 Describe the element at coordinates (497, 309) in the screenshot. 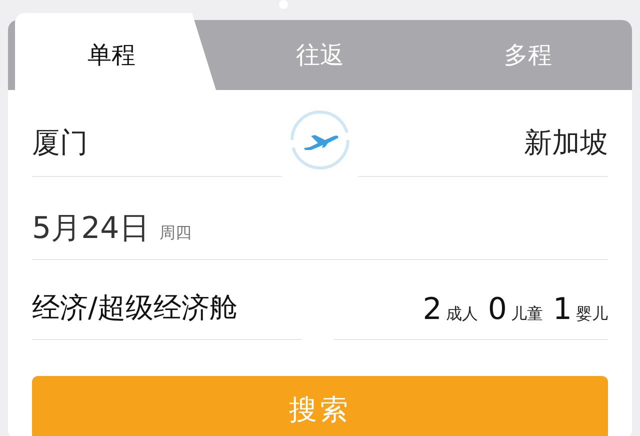

I see `passenger-count: 0` at that location.